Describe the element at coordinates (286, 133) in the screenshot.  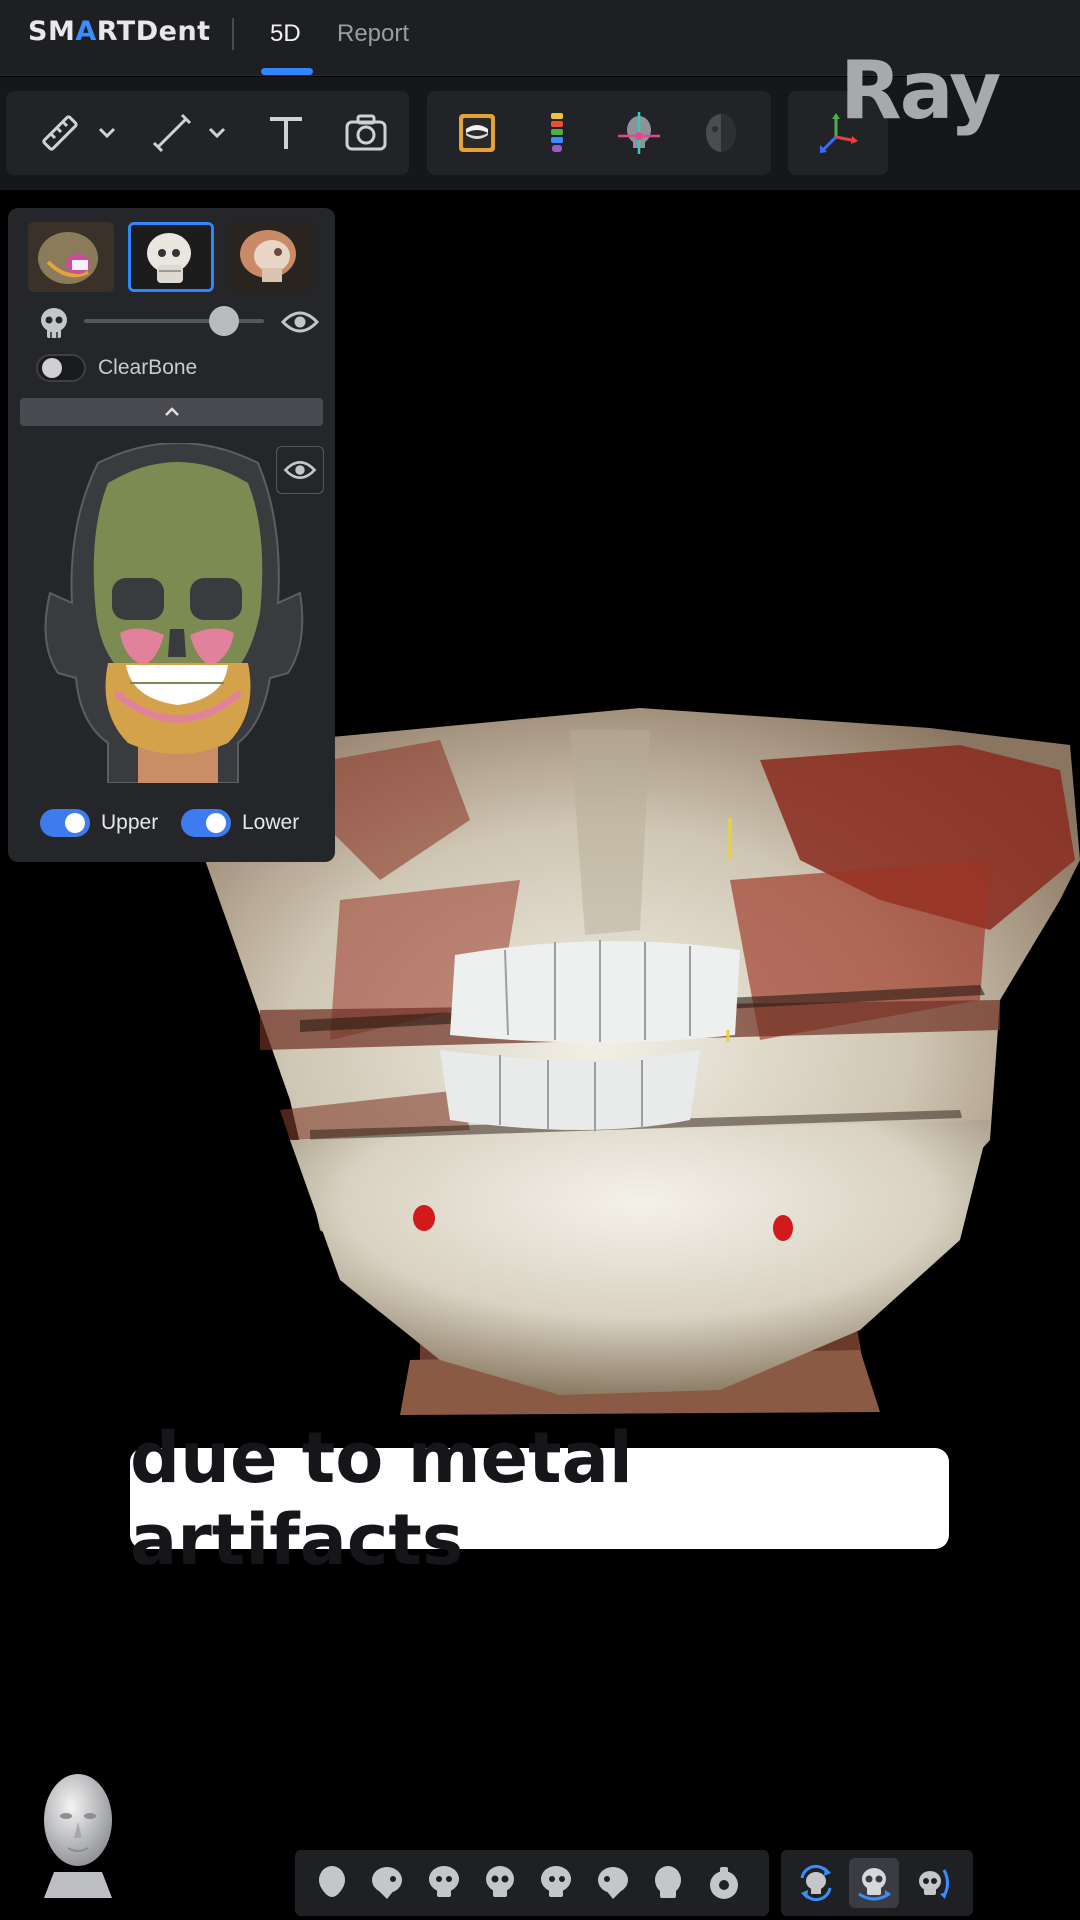
I see `text-icon` at that location.